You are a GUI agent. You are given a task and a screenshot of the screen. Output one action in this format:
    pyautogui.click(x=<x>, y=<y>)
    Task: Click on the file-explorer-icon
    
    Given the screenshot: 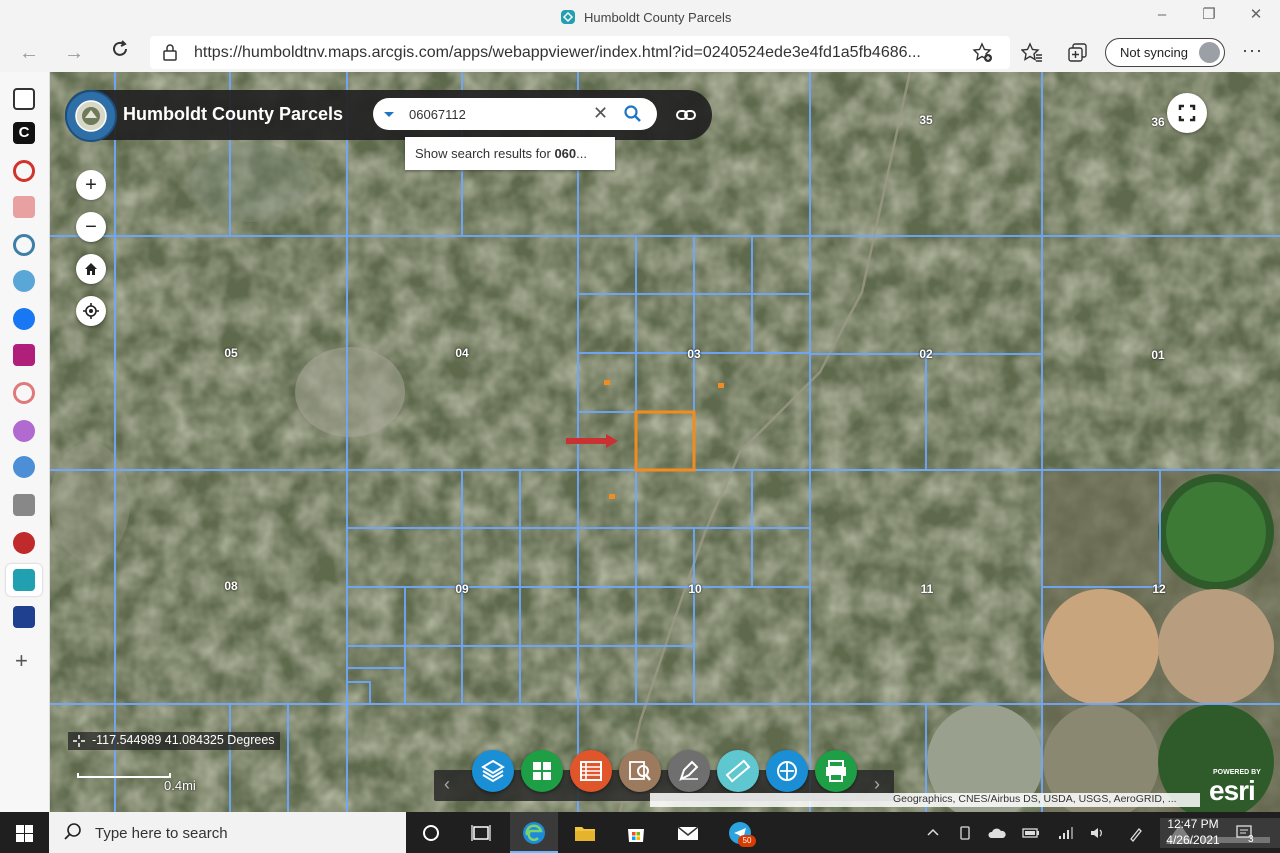 What is the action you would take?
    pyautogui.click(x=585, y=833)
    